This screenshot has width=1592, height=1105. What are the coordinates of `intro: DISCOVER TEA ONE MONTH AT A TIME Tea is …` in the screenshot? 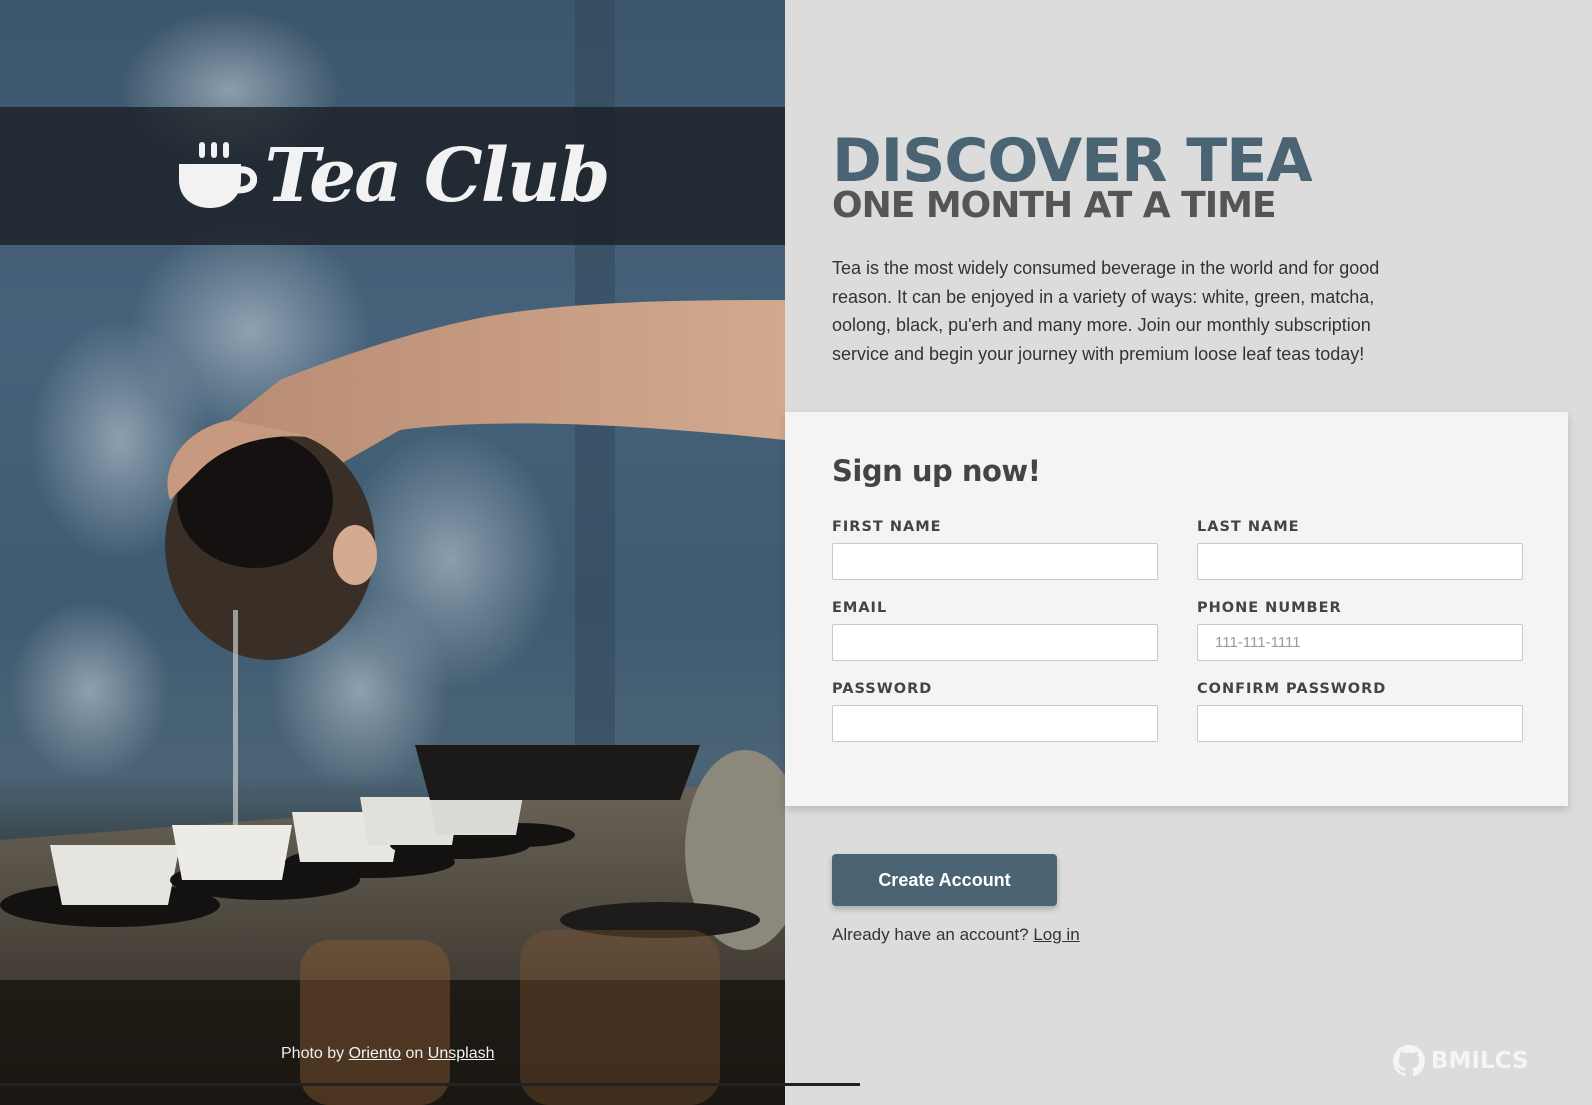 It's located at (1142, 249).